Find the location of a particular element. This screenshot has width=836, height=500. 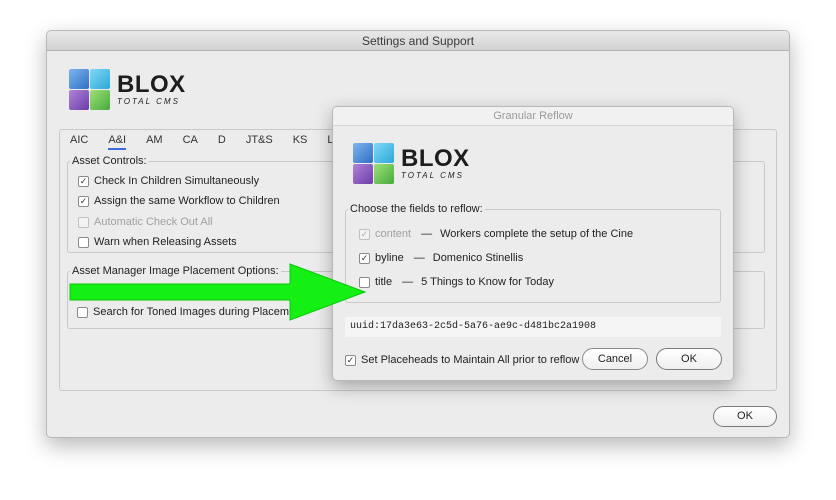

tab-ks: KS is located at coordinates (300, 142).